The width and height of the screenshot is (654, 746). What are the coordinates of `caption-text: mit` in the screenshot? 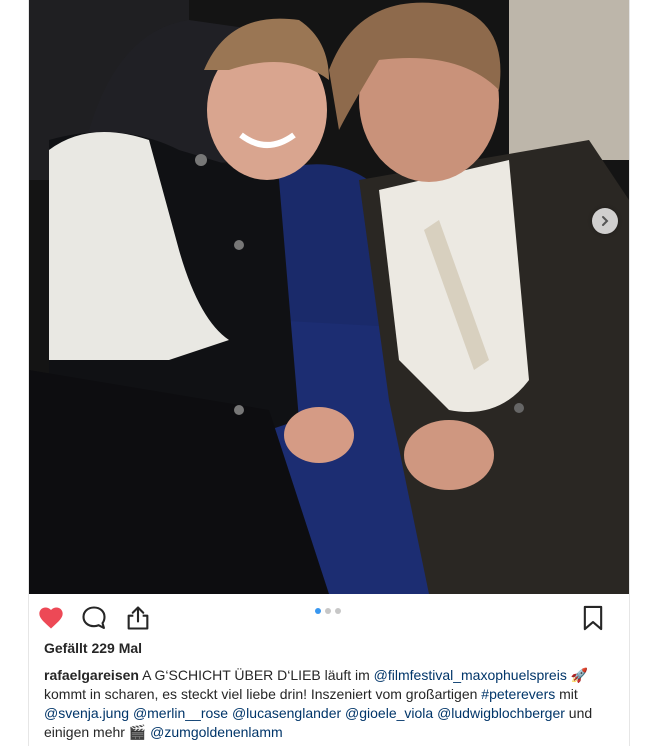 It's located at (566, 694).